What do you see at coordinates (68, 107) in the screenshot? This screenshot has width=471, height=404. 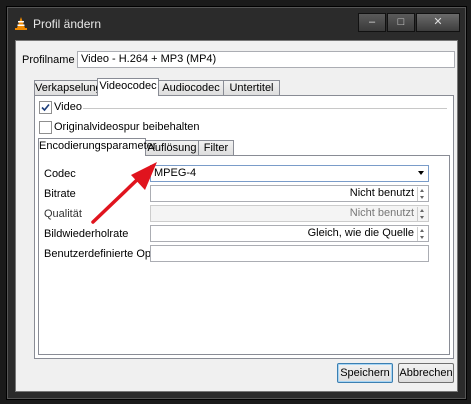 I see `video-label: Video` at bounding box center [68, 107].